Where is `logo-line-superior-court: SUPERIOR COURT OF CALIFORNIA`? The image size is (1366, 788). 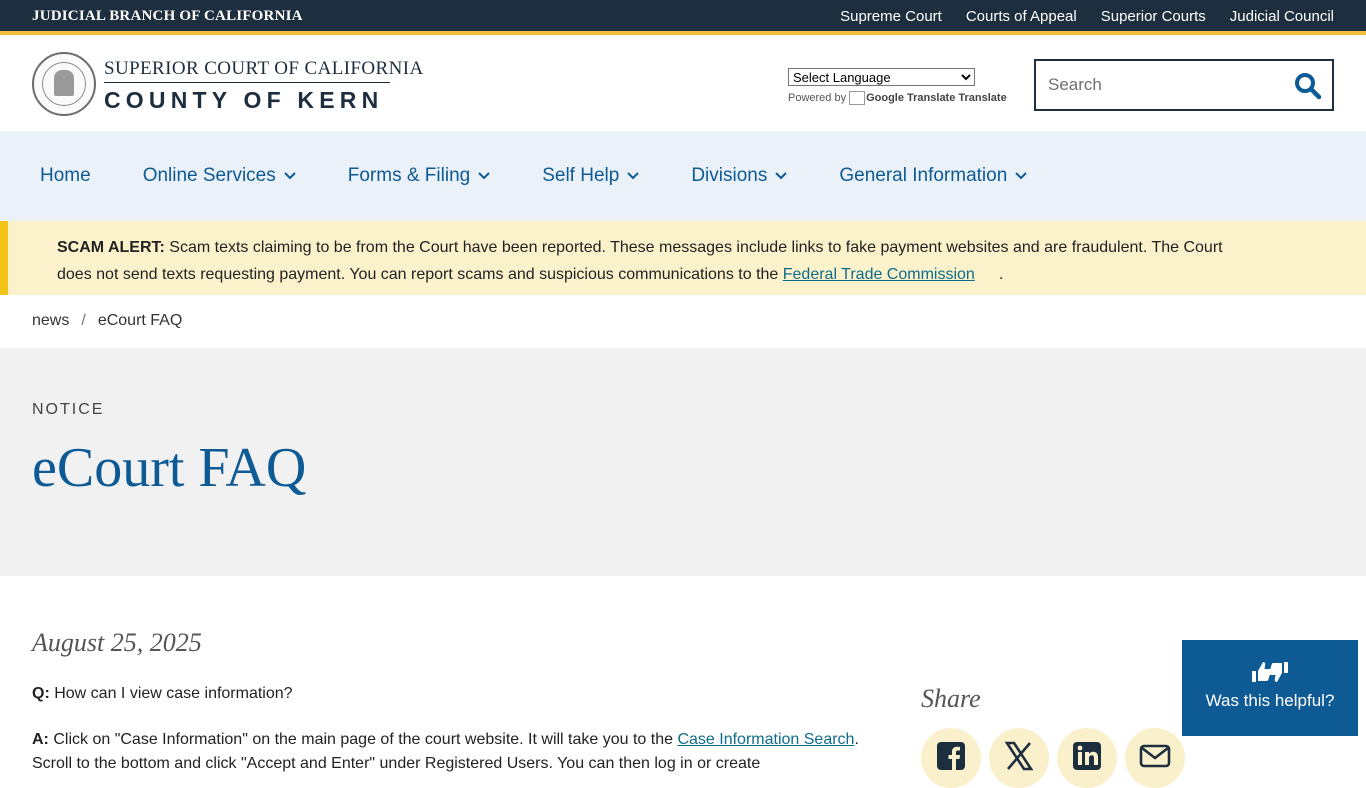 logo-line-superior-court: SUPERIOR COURT OF CALIFORNIA is located at coordinates (264, 69).